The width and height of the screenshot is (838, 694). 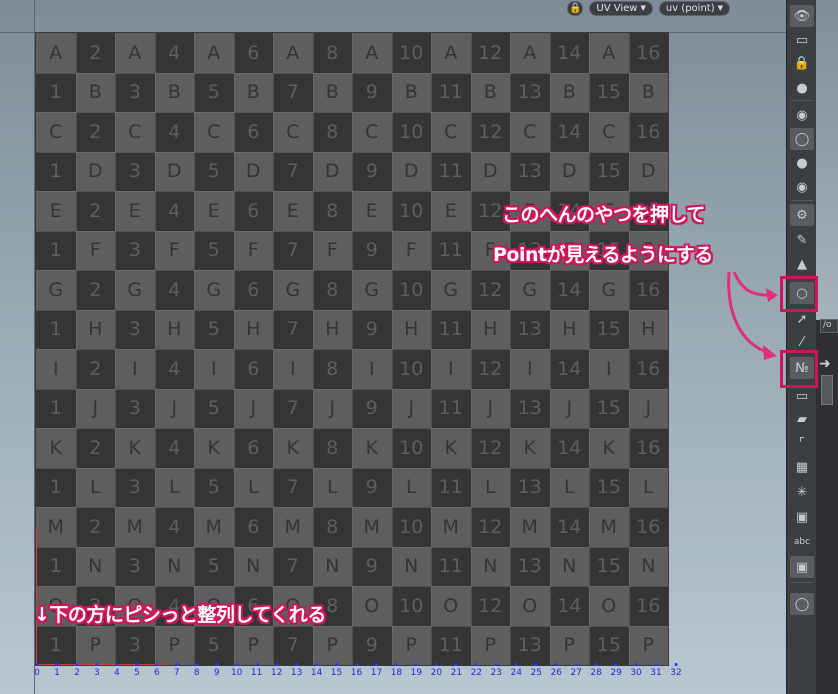 I want to click on headlight-icon: ●, so click(x=802, y=163).